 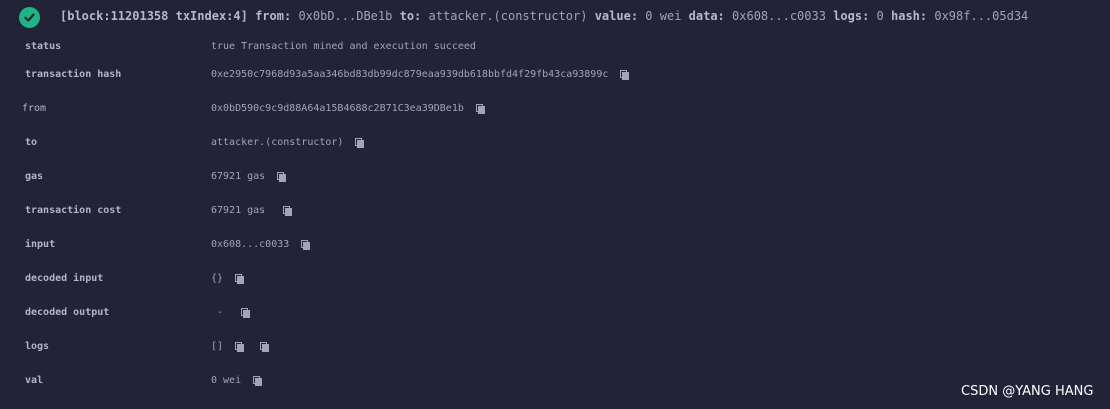 I want to click on row-label: decoded output, so click(x=67, y=312).